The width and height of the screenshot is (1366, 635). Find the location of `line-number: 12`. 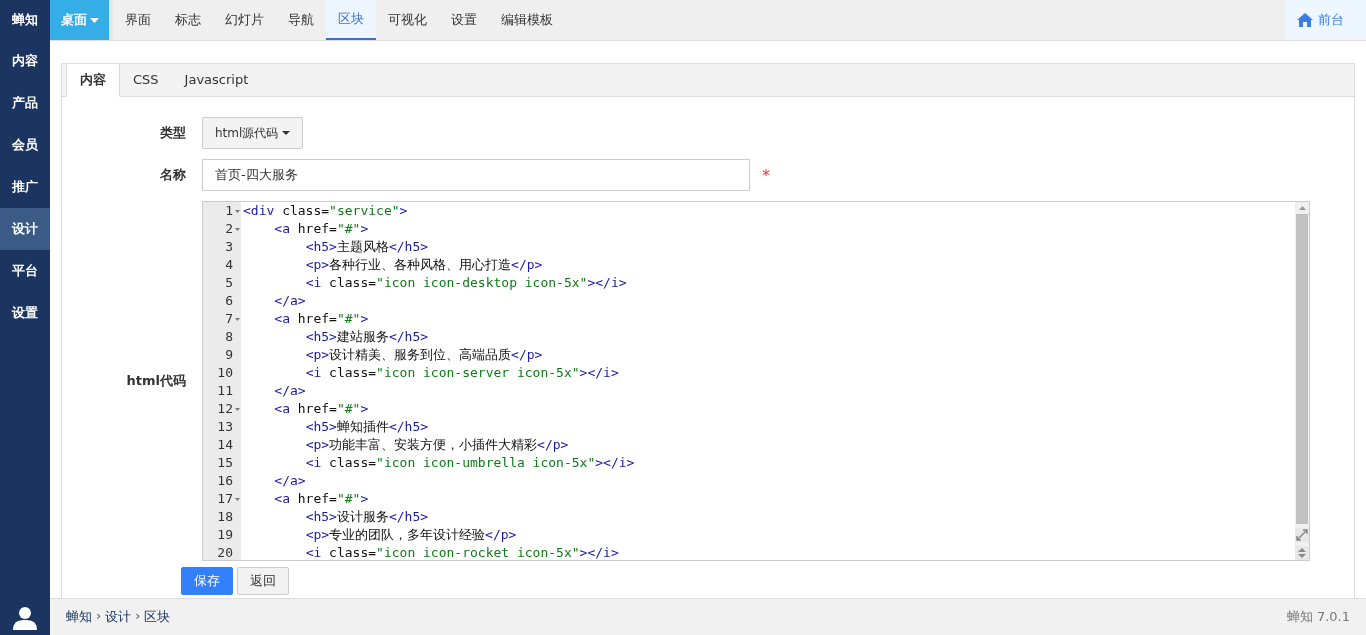

line-number: 12 is located at coordinates (225, 409).